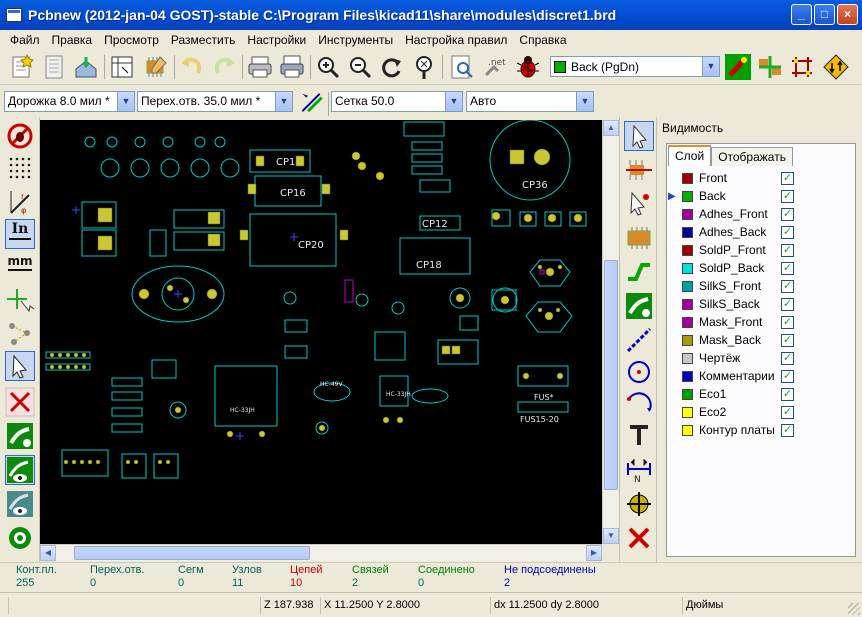  I want to click on menu-place: Разместить, so click(203, 40).